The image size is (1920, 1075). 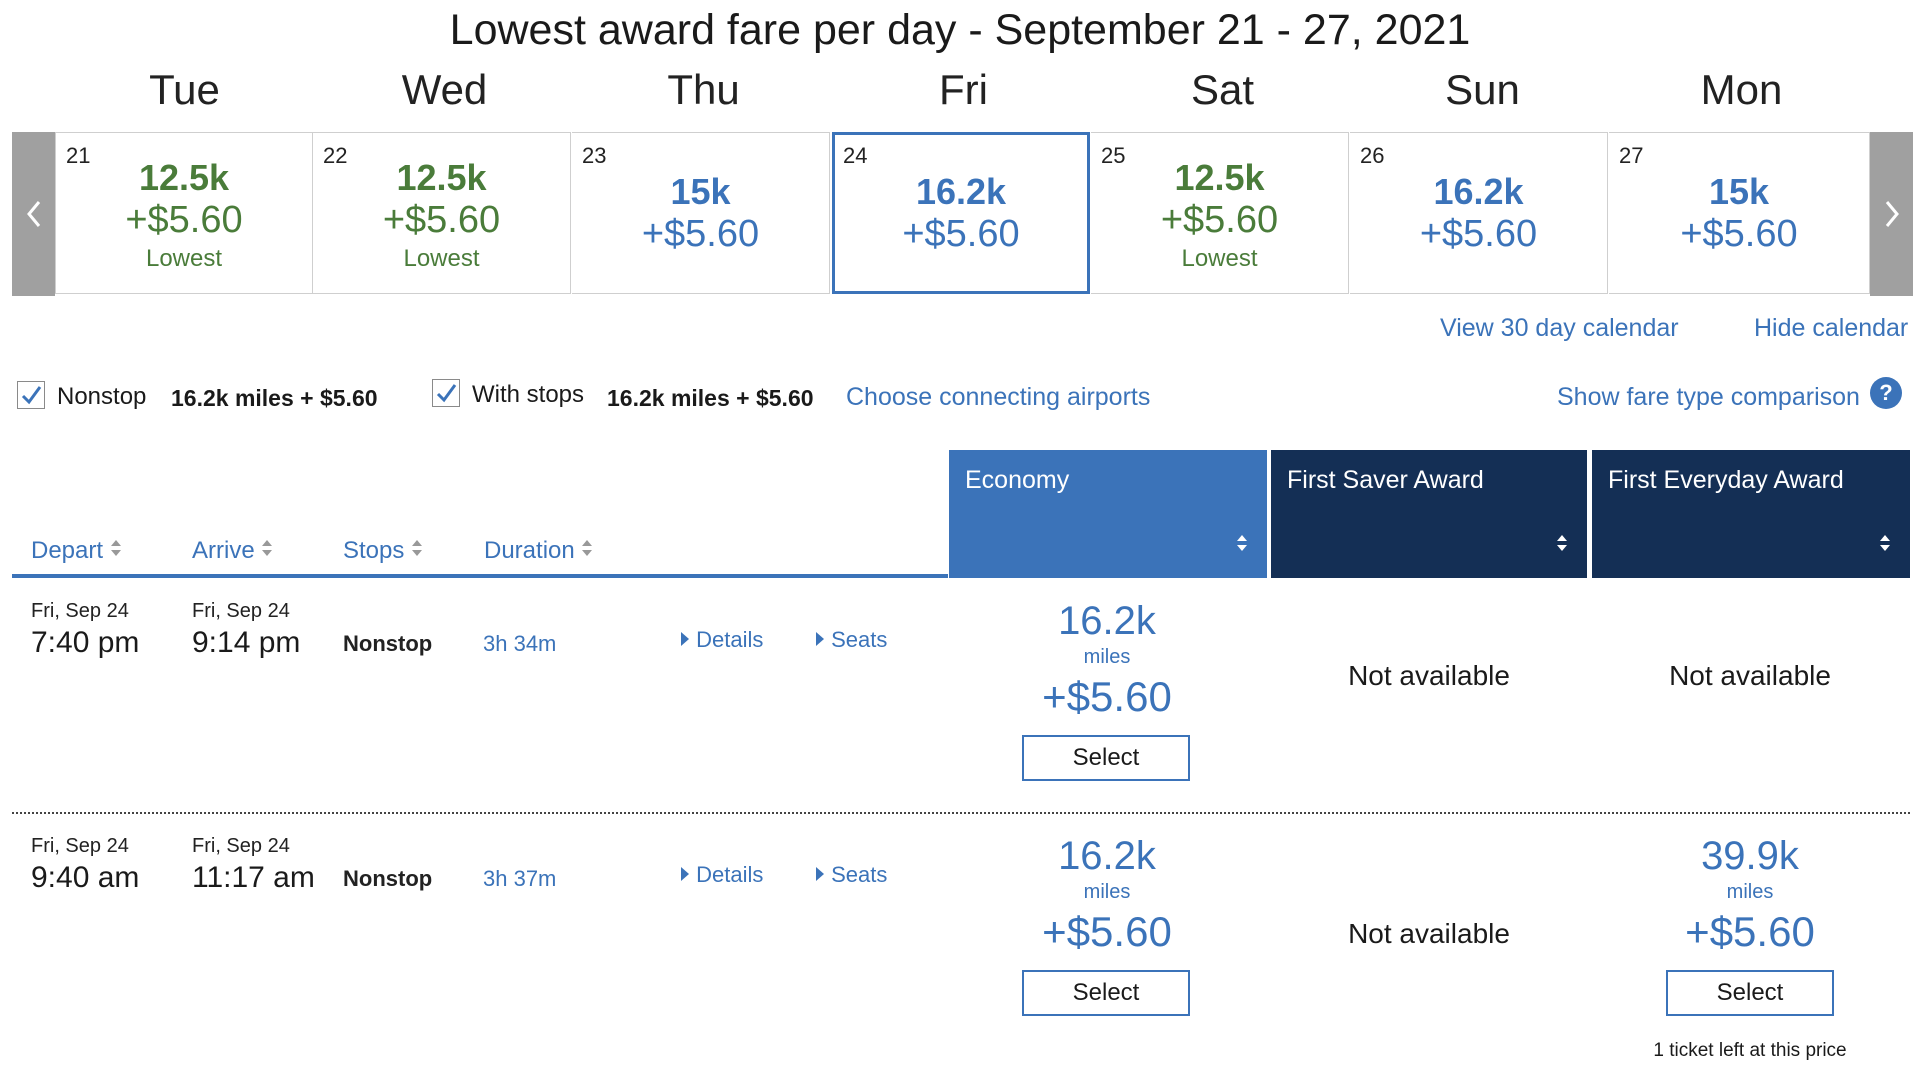 What do you see at coordinates (85, 642) in the screenshot?
I see `depart-time: 7:40 pm` at bounding box center [85, 642].